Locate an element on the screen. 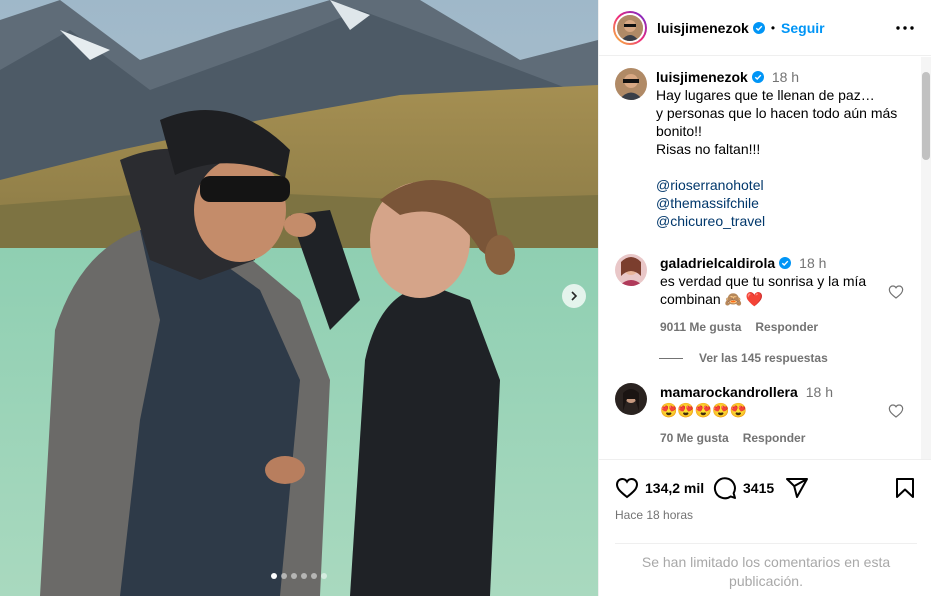 The height and width of the screenshot is (596, 931). mention-link: @rioserranohotel is located at coordinates (785, 185).